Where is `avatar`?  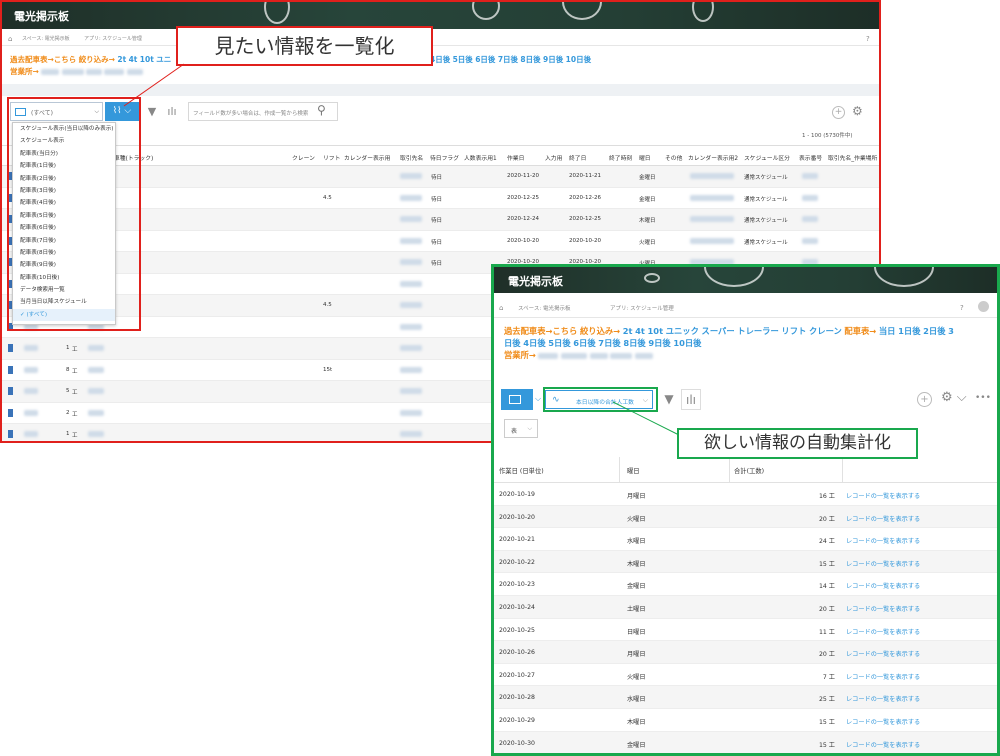 avatar is located at coordinates (983, 306).